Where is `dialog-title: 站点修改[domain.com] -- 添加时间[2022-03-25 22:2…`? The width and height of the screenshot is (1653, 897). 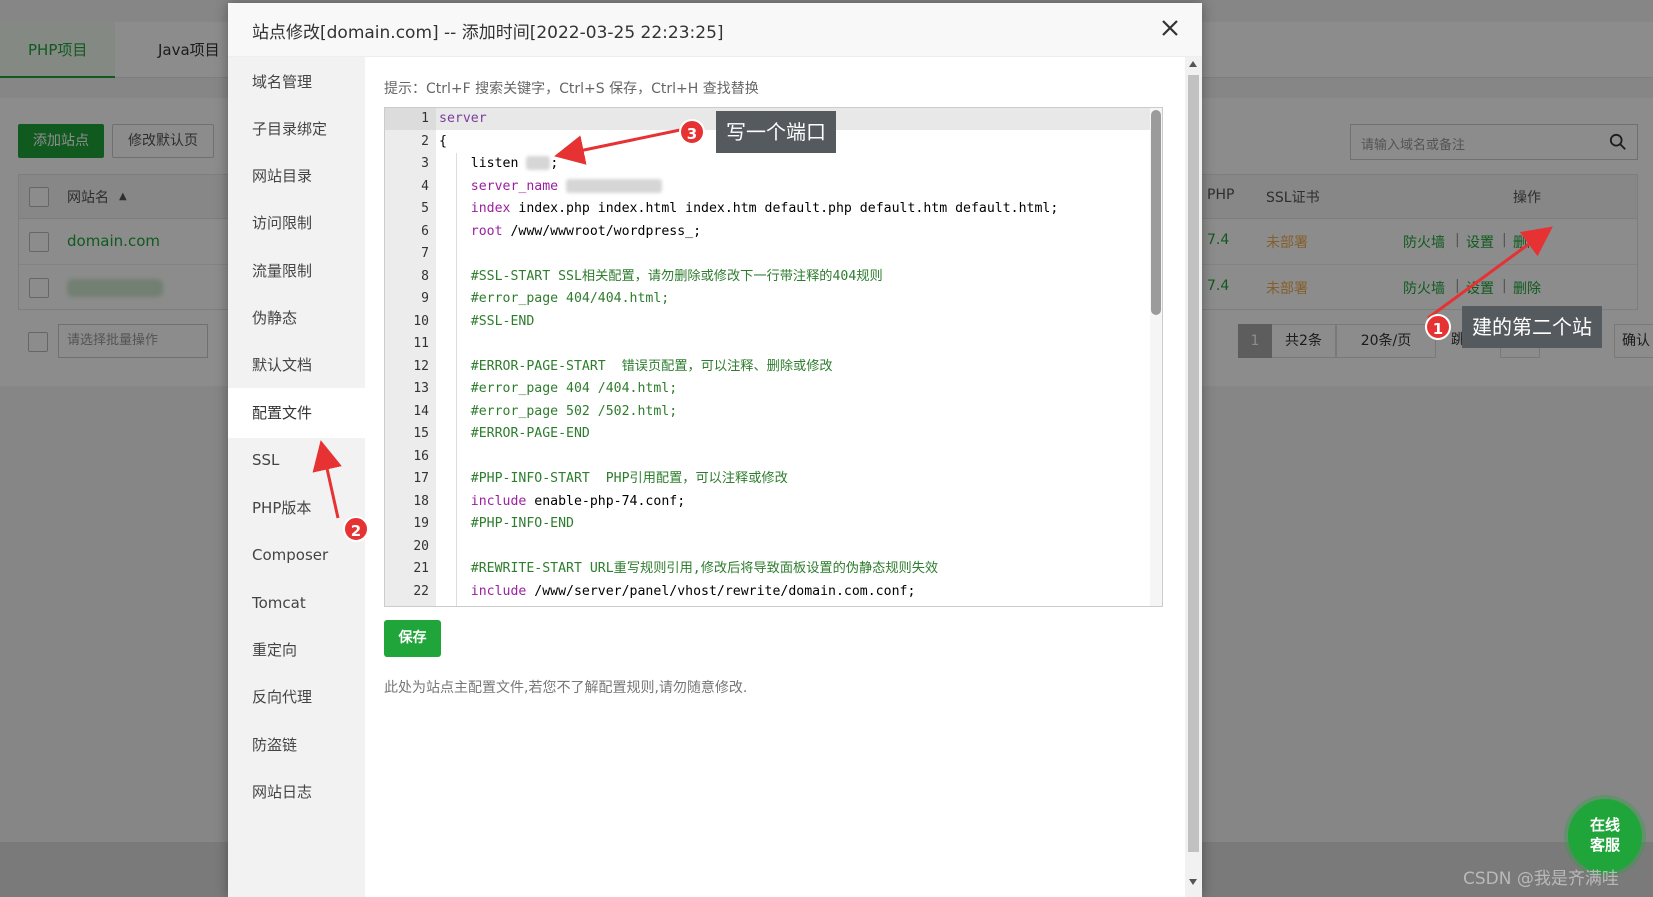
dialog-title: 站点修改[domain.com] -- 添加时间[2022-03-25 22:2… is located at coordinates (488, 33).